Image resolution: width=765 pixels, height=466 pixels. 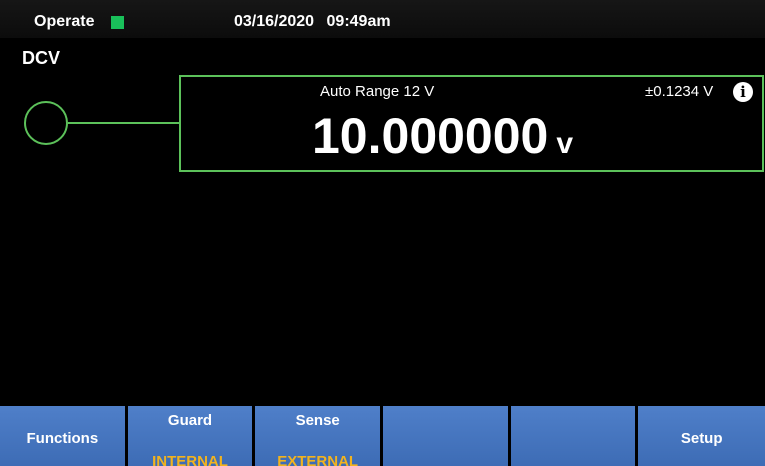 I want to click on status-bar: Operate 03/16/2020 09:49am, so click(x=382, y=19).